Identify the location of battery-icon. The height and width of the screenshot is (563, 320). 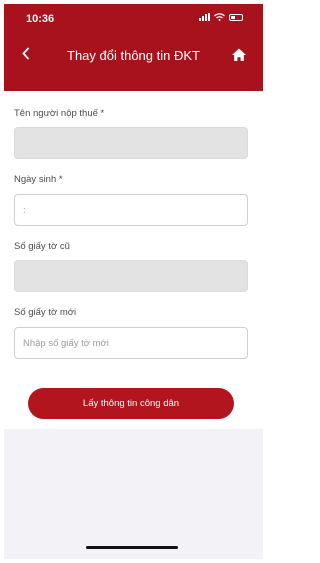
(236, 17).